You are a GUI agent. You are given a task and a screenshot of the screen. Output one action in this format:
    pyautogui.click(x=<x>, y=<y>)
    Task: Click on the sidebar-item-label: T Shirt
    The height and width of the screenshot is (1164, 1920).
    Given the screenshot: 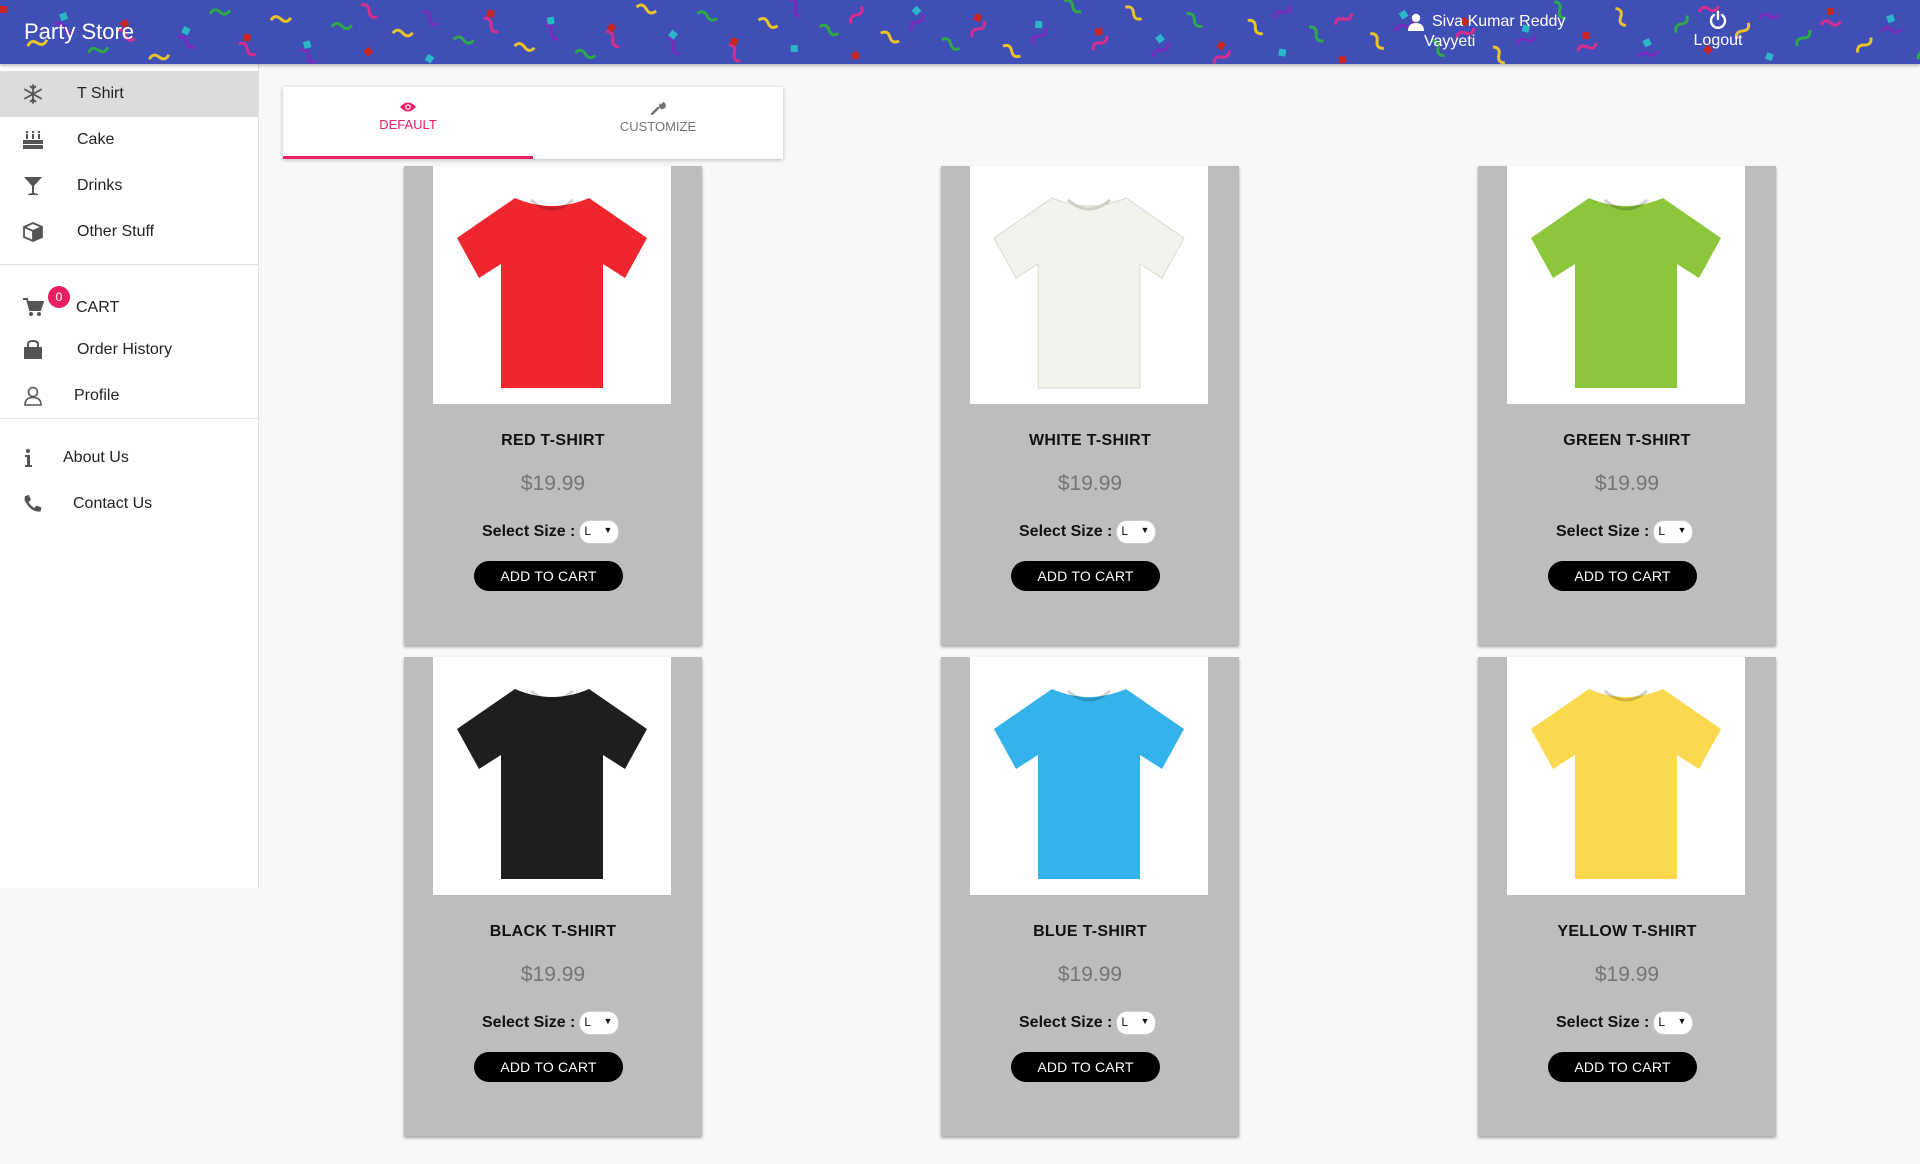 What is the action you would take?
    pyautogui.click(x=100, y=93)
    